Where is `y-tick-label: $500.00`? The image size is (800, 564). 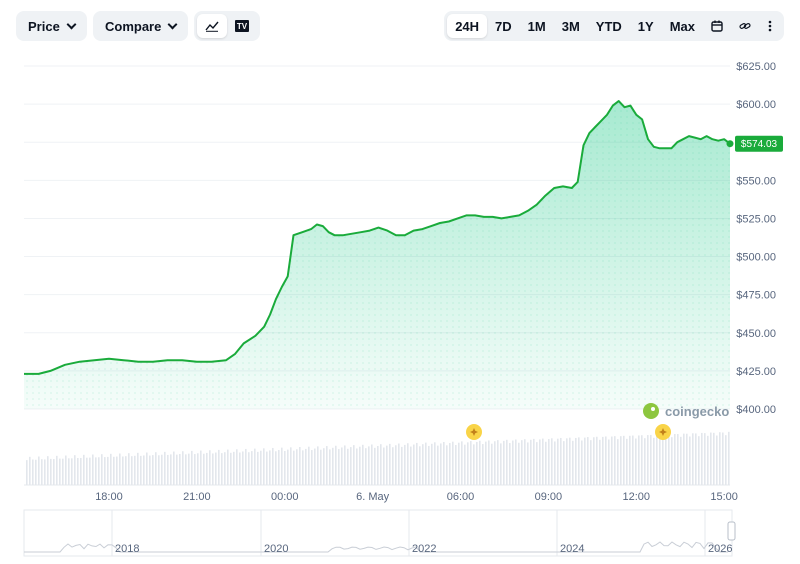
y-tick-label: $500.00 is located at coordinates (756, 258).